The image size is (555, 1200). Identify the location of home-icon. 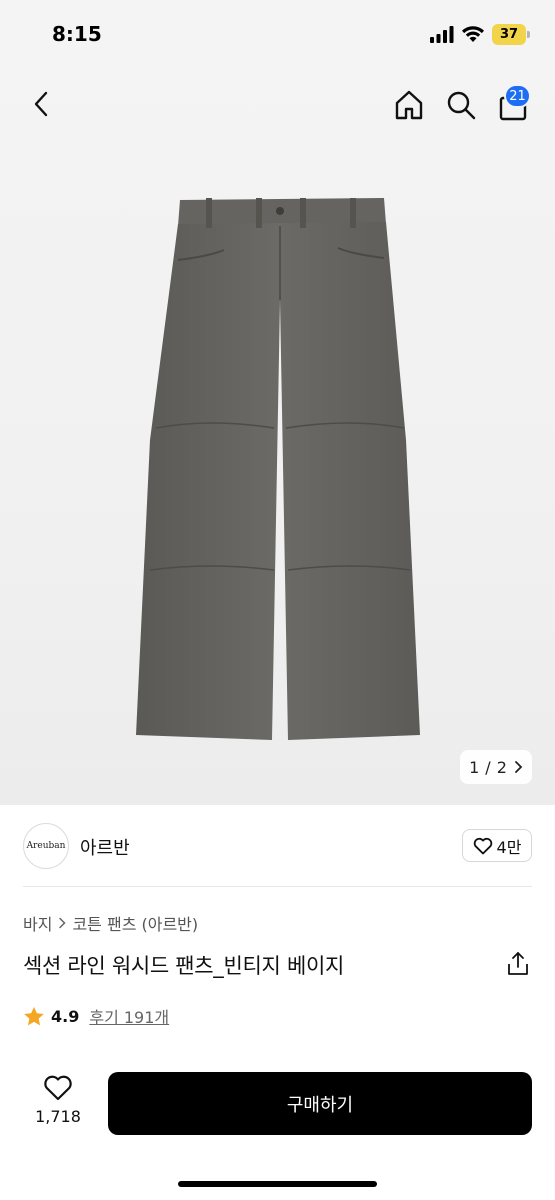
(409, 105).